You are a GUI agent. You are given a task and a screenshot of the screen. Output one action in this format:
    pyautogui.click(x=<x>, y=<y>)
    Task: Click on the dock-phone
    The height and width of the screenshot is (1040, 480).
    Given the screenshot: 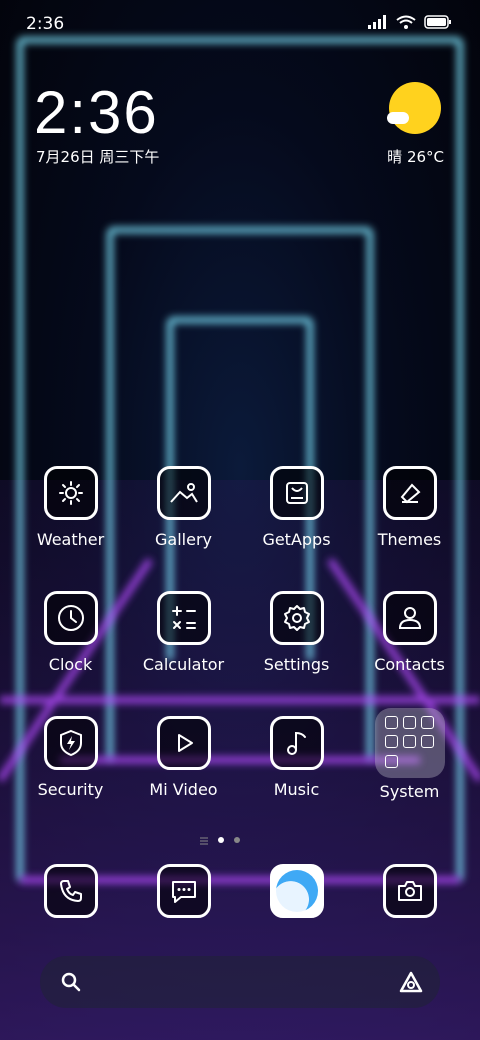 What is the action you would take?
    pyautogui.click(x=70, y=891)
    